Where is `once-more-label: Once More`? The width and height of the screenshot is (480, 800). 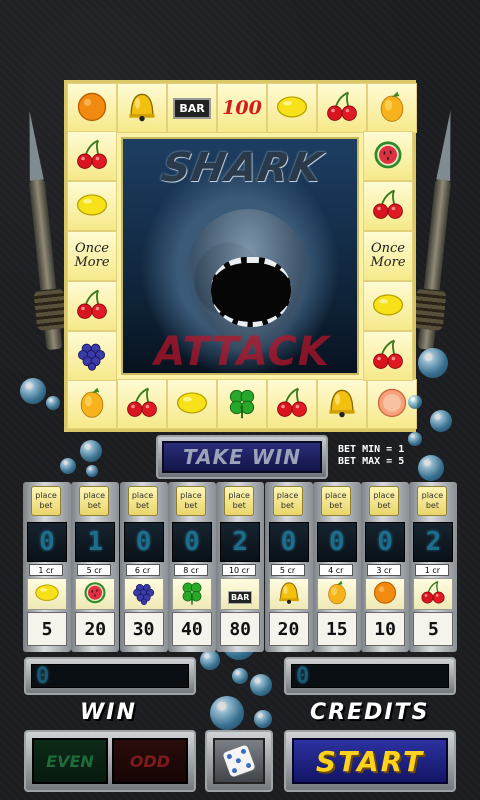
once-more-label: Once More is located at coordinates (92, 255).